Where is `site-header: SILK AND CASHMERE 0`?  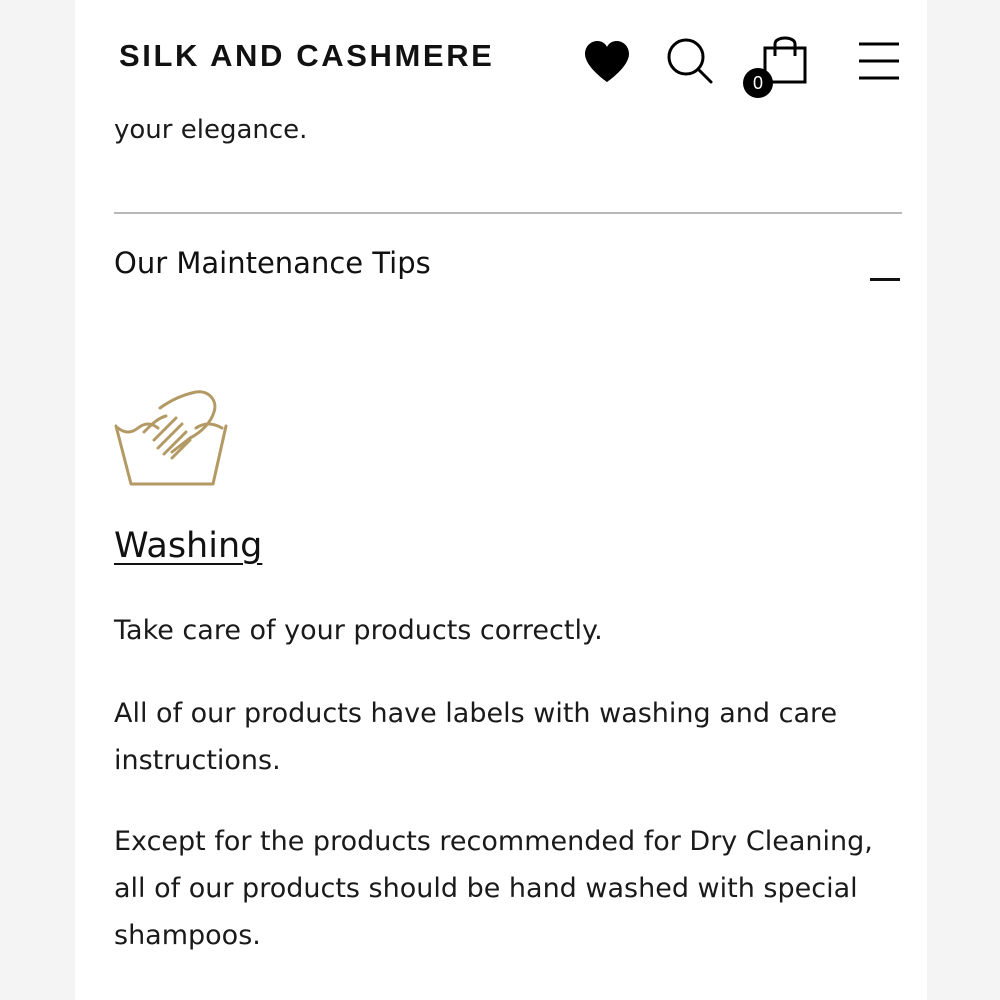 site-header: SILK AND CASHMERE 0 is located at coordinates (501, 55).